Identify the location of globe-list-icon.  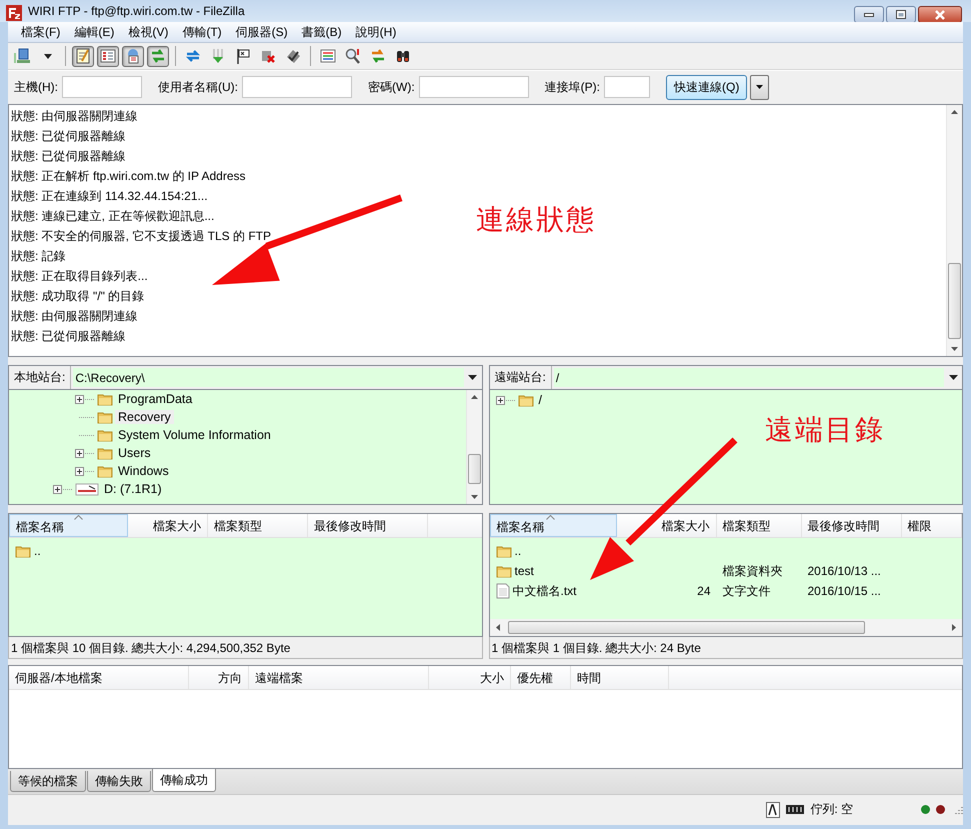
(133, 56).